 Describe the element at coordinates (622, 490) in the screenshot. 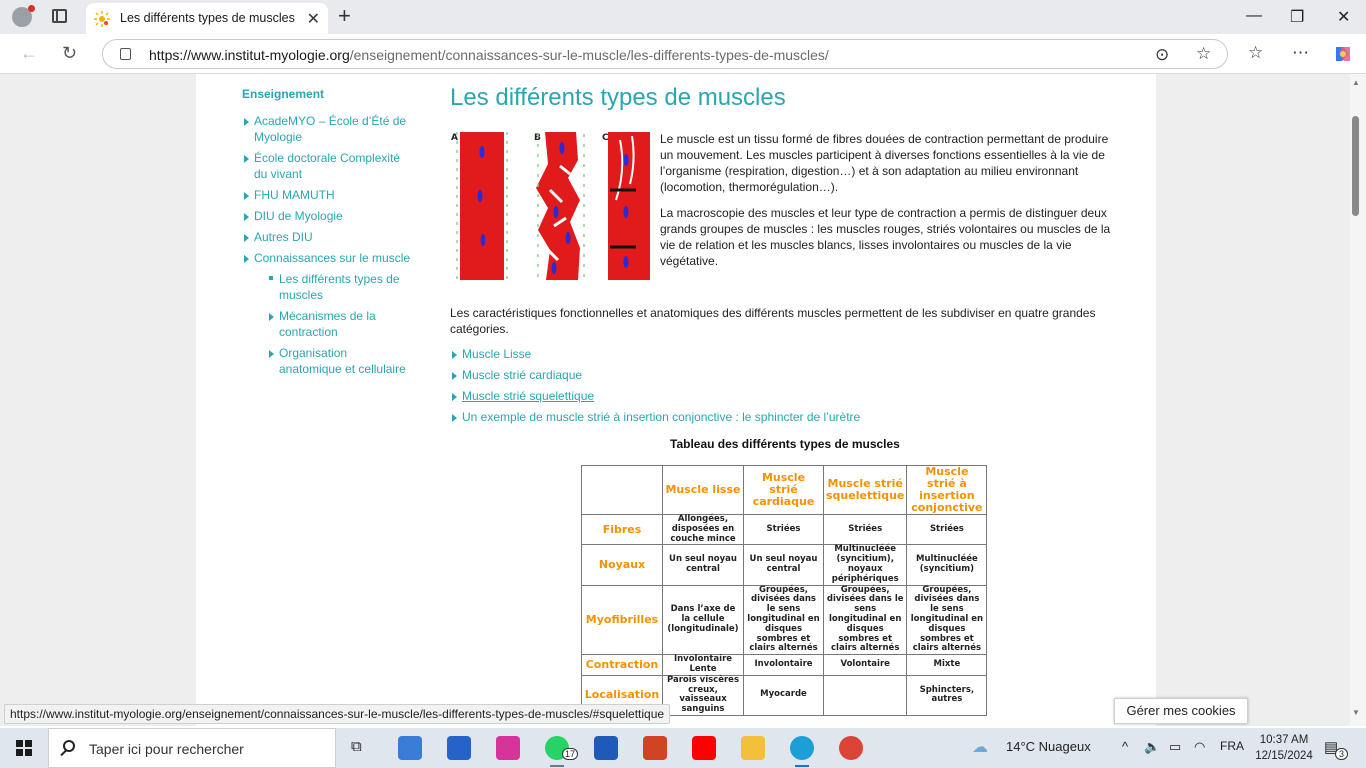

I see `table-corner-cell` at that location.